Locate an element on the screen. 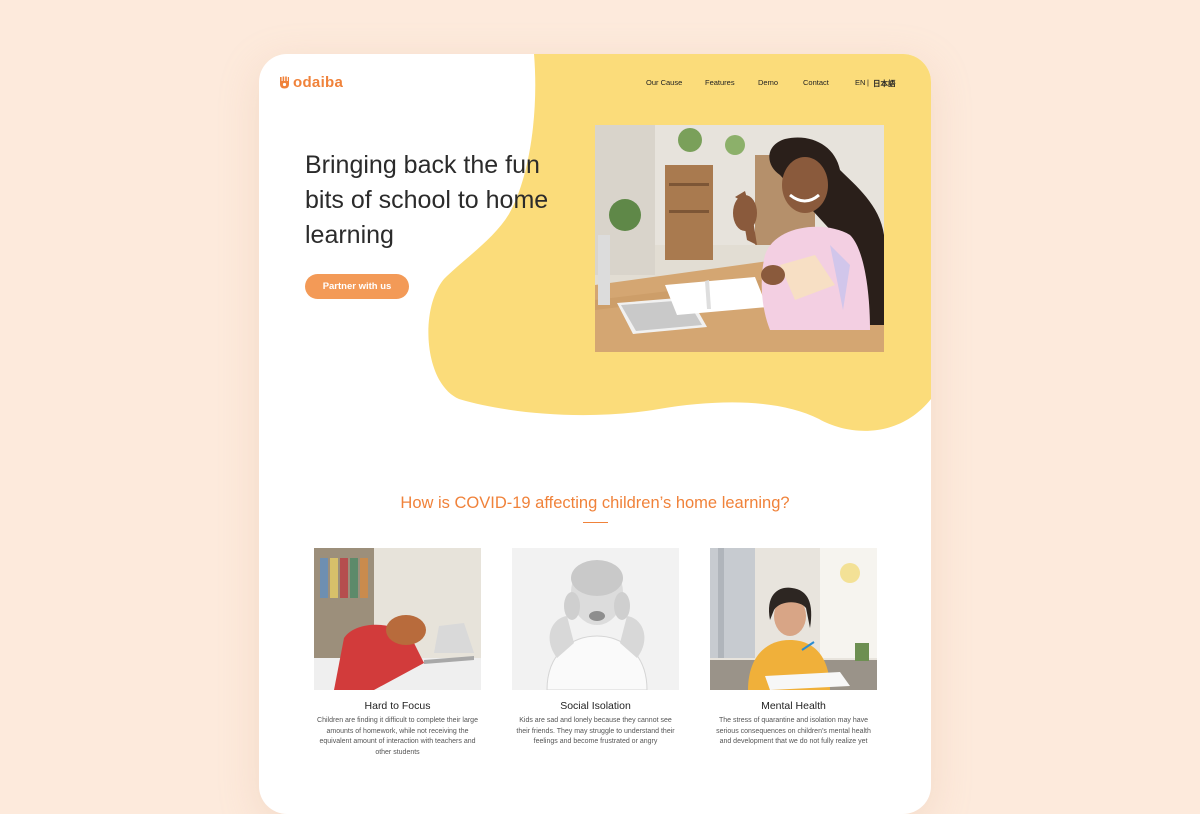 The image size is (1200, 814). lang-en: EN is located at coordinates (860, 82).